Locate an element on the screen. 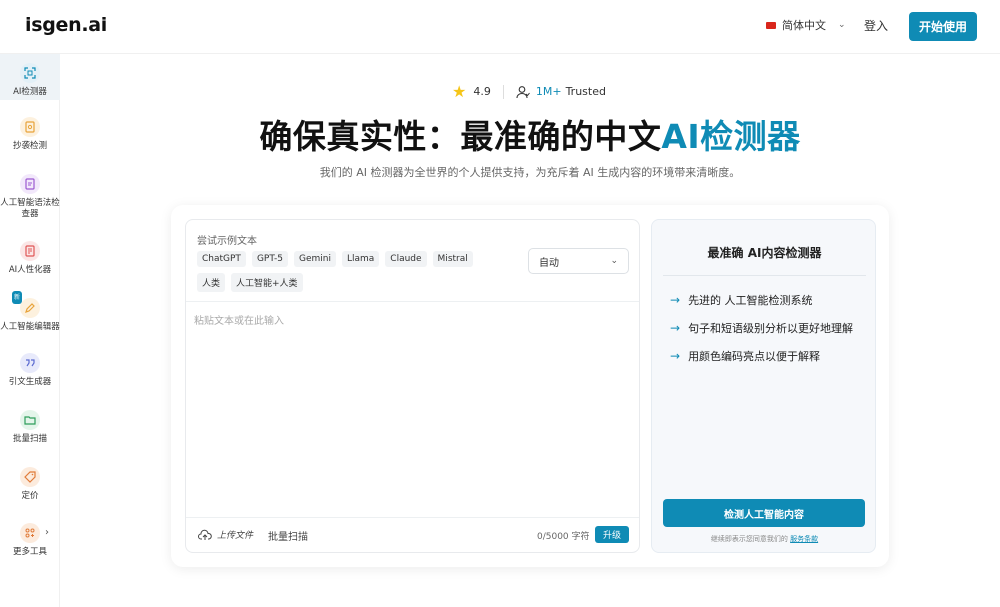  char-counter: 0/5000 字符 is located at coordinates (563, 537).